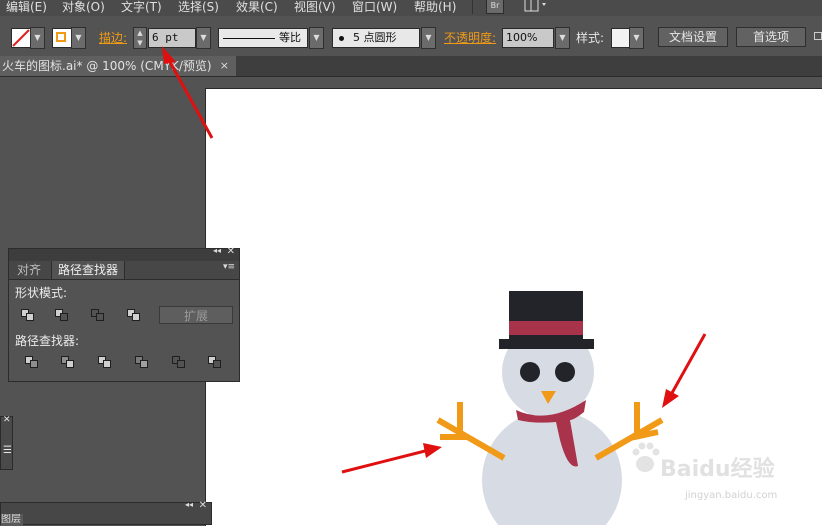 The image size is (822, 526). What do you see at coordinates (565, 372) in the screenshot?
I see `right-eye` at bounding box center [565, 372].